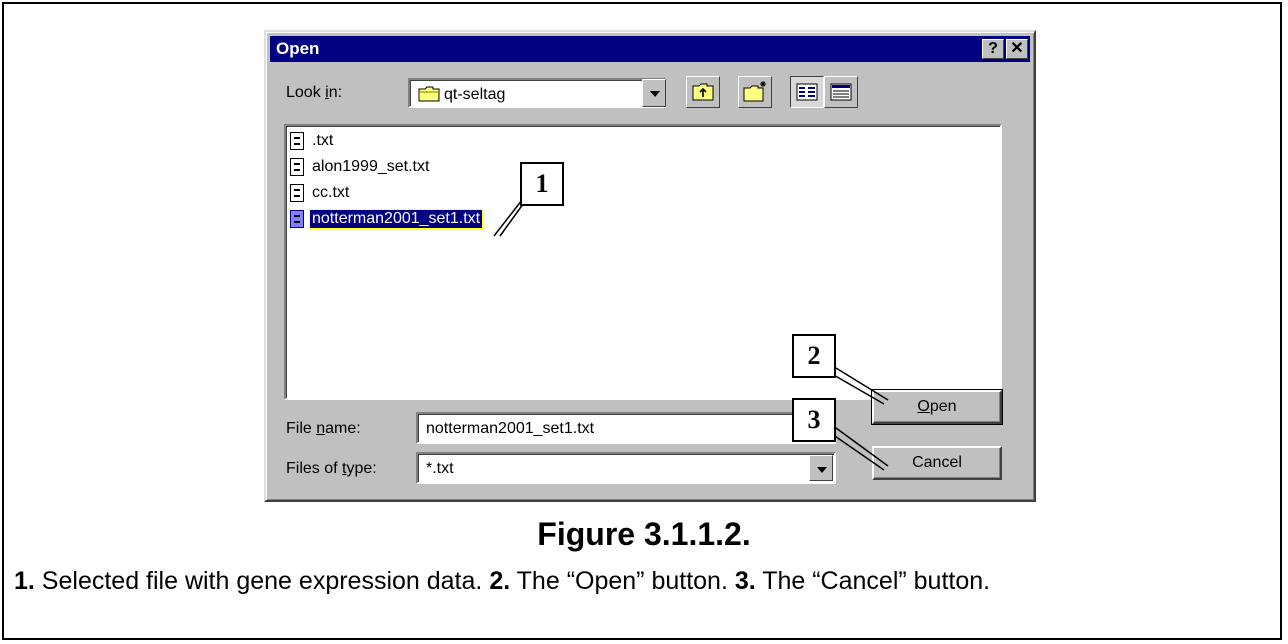 Image resolution: width=1288 pixels, height=644 pixels. Describe the element at coordinates (814, 420) in the screenshot. I see `callout-3: 3` at that location.